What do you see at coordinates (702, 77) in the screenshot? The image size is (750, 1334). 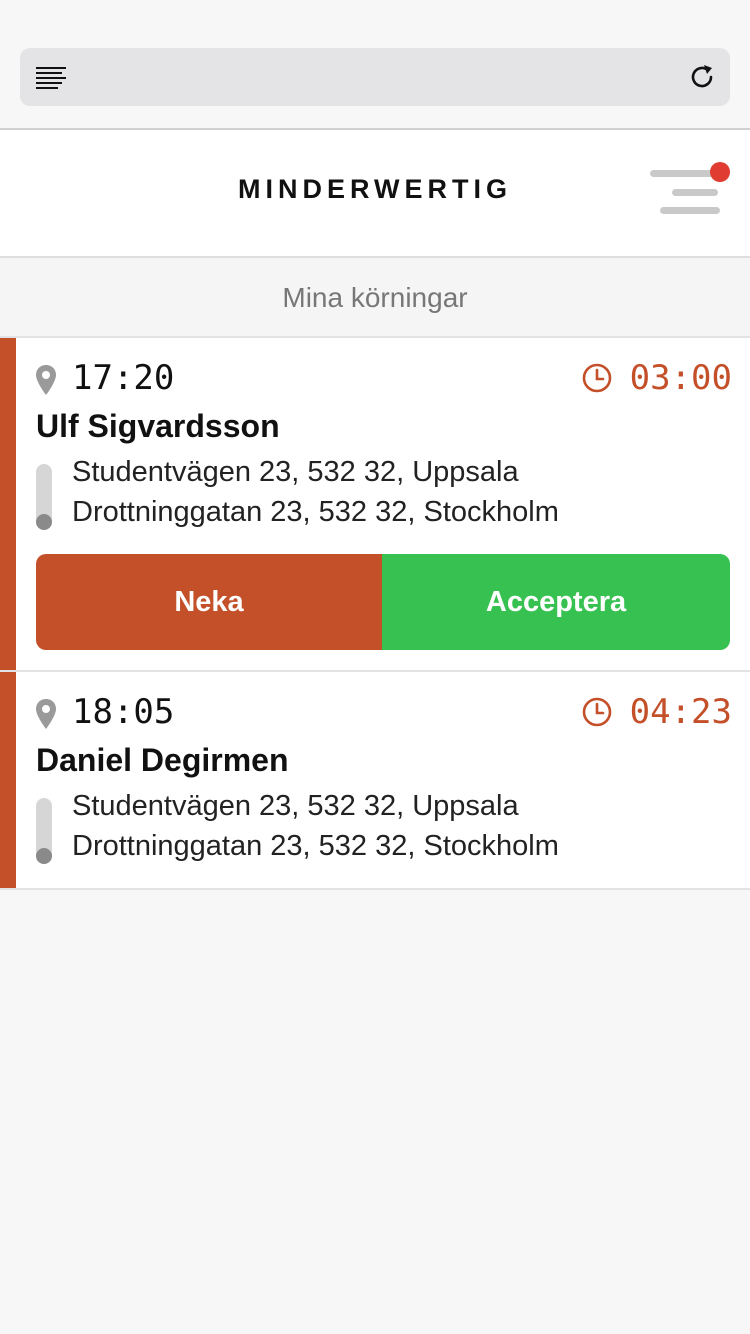 I see `reload-icon` at bounding box center [702, 77].